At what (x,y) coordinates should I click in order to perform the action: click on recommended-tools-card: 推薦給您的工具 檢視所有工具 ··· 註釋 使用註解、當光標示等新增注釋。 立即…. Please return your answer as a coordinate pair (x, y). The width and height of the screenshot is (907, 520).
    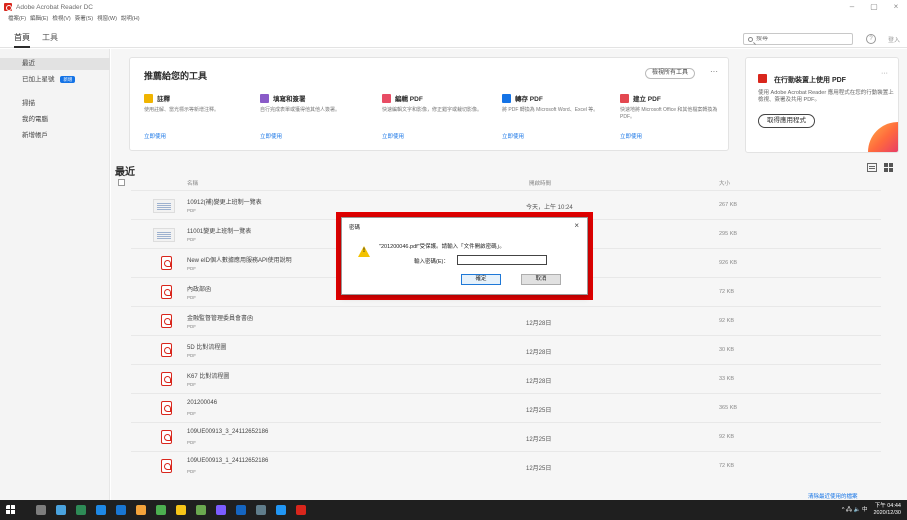
    Looking at the image, I should click on (429, 104).